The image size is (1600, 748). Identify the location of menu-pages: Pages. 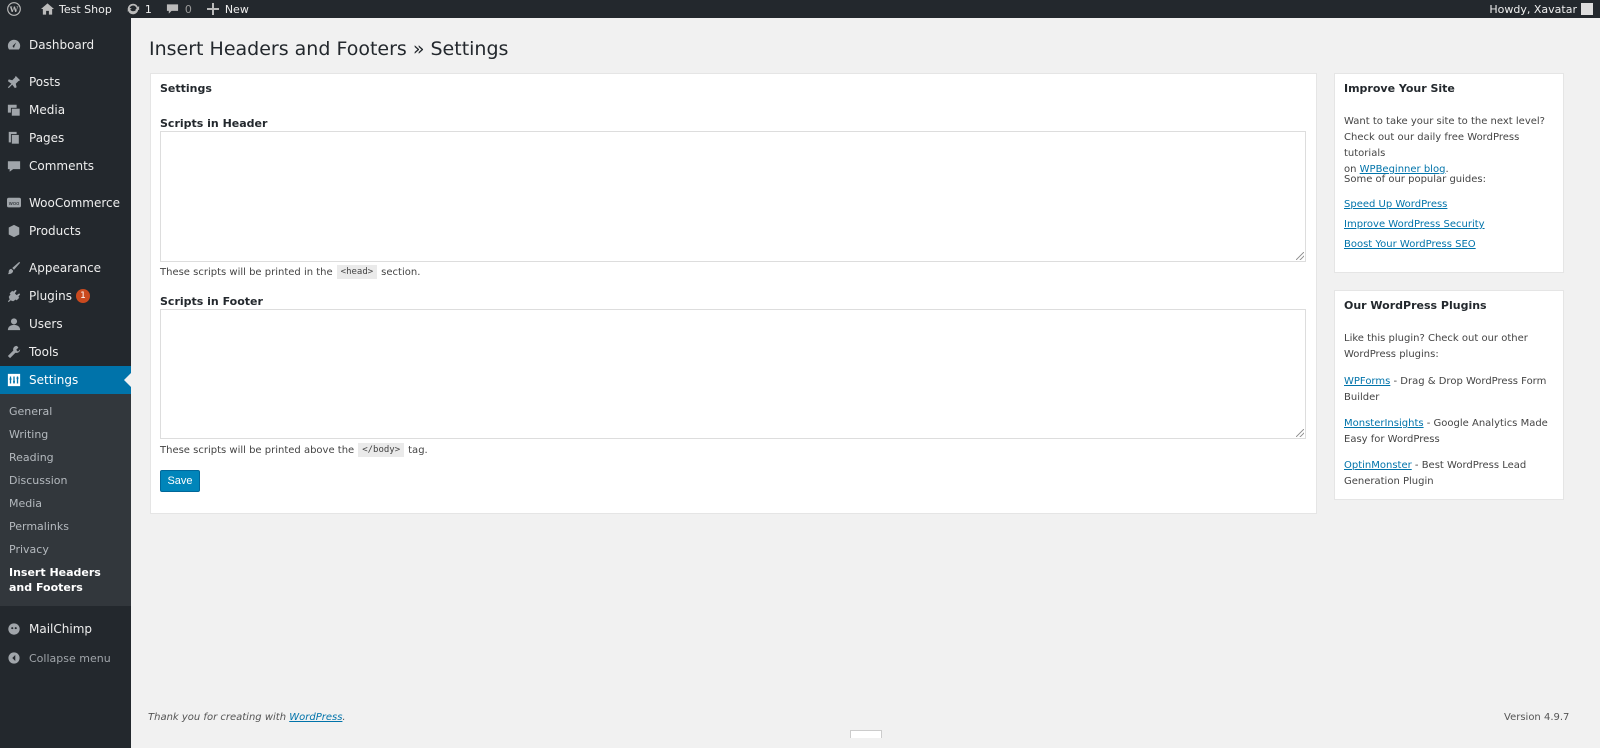
(65, 138).